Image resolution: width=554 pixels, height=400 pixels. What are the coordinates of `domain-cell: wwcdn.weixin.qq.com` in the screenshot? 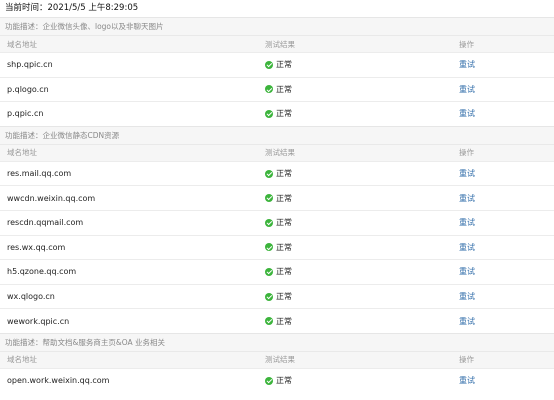 It's located at (51, 198).